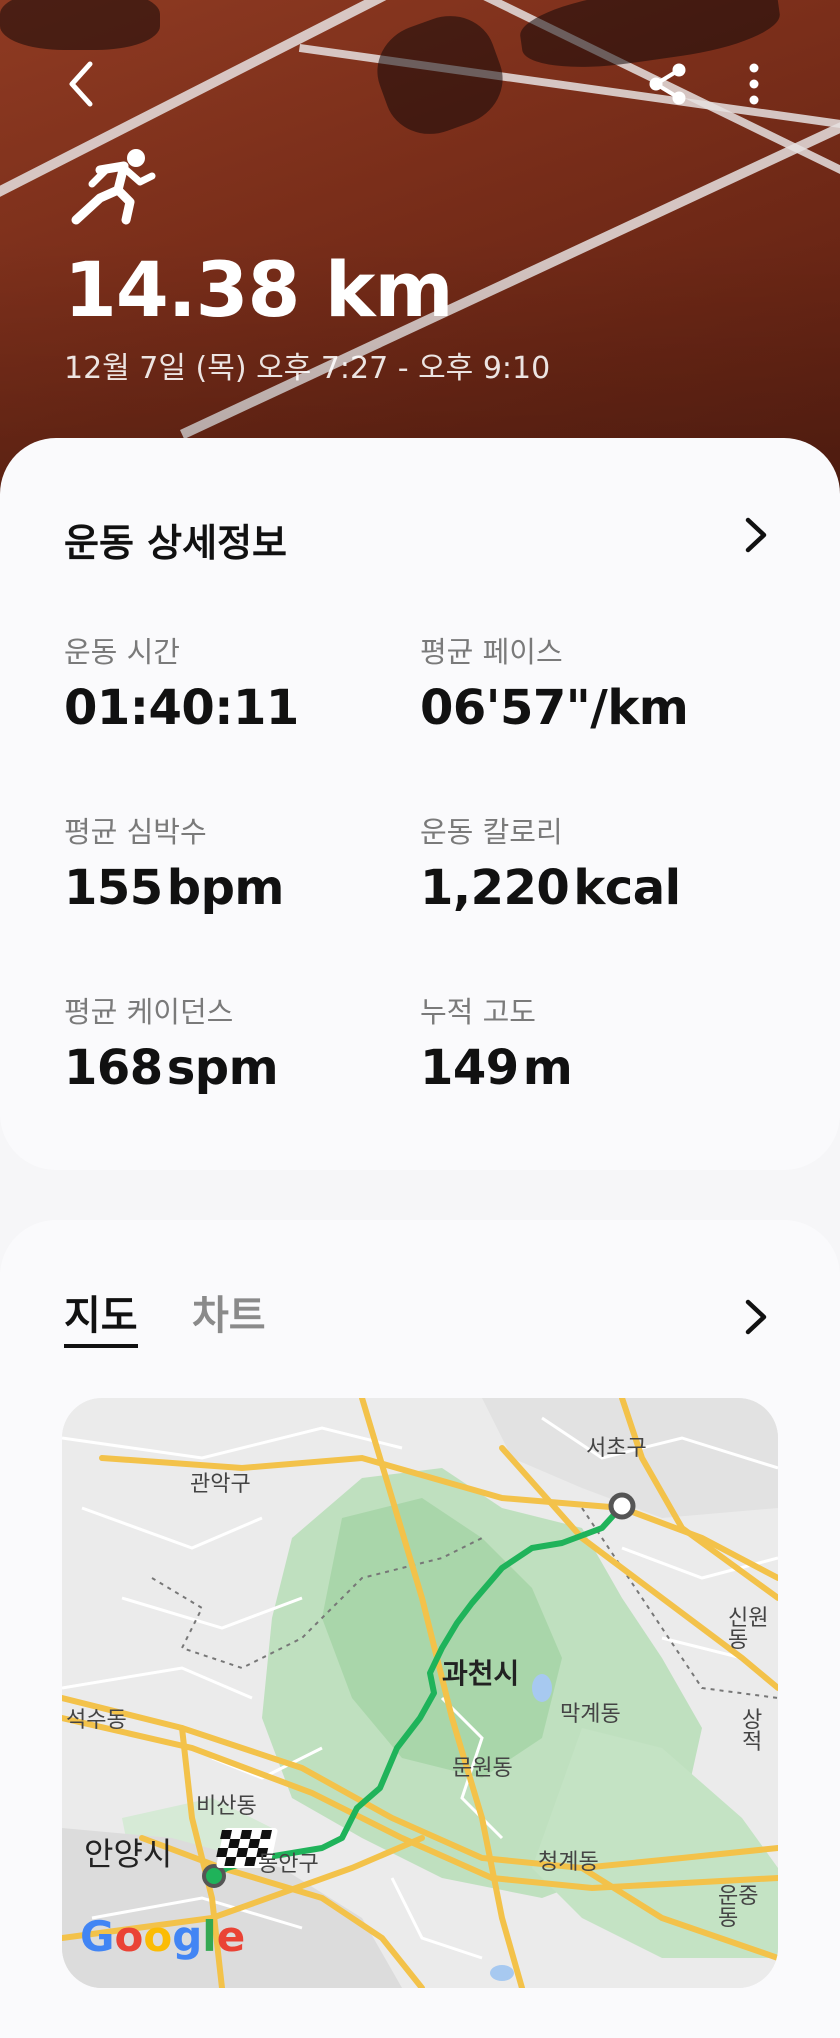  Describe the element at coordinates (122, 652) in the screenshot. I see `stat-label-duration: 운동 시간` at that location.